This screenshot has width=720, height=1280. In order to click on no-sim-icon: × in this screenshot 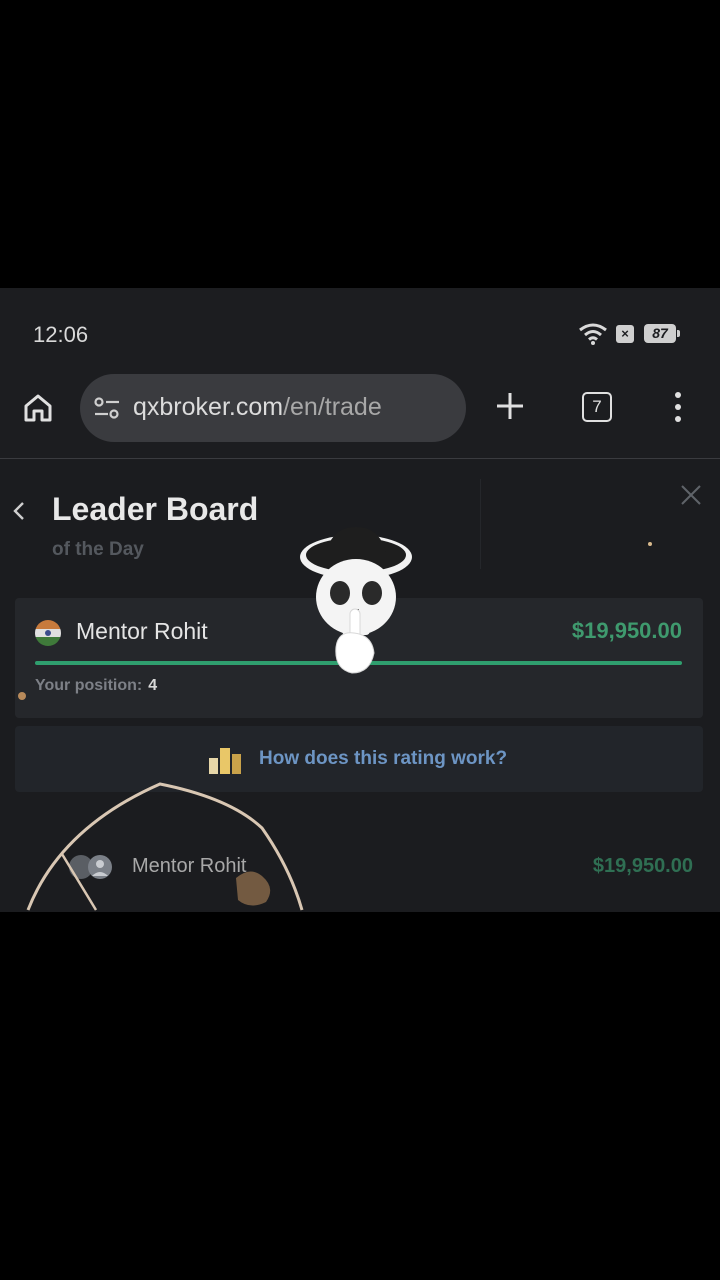, I will do `click(625, 334)`.